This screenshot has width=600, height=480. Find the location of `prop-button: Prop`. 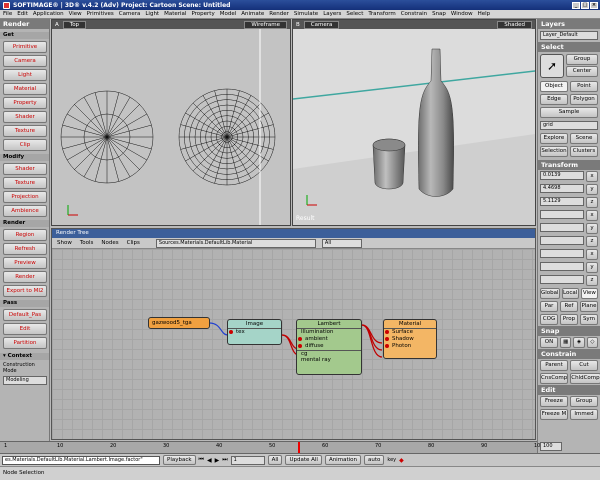

prop-button: Prop is located at coordinates (569, 319).